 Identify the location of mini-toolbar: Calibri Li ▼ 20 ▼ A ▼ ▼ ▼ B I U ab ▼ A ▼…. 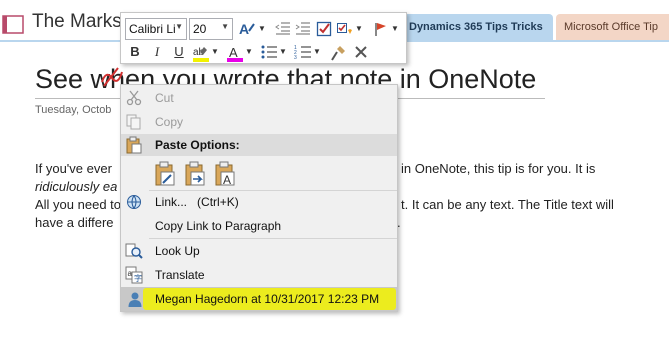
(263, 38).